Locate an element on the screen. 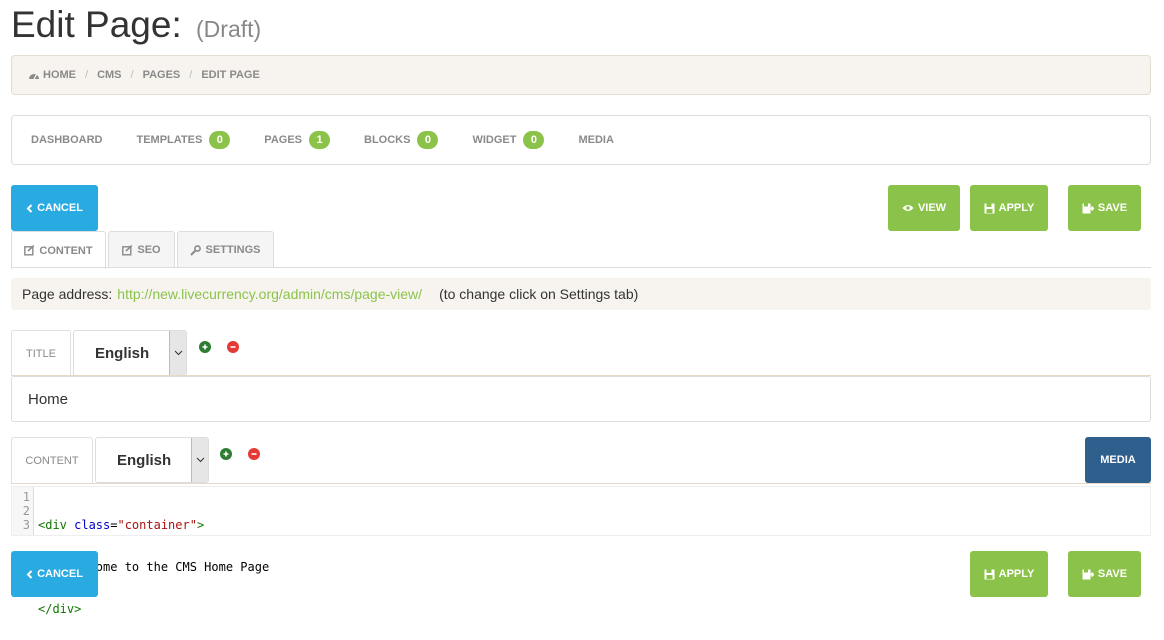 The width and height of the screenshot is (1164, 640). nav-media: MEDIA is located at coordinates (595, 140).